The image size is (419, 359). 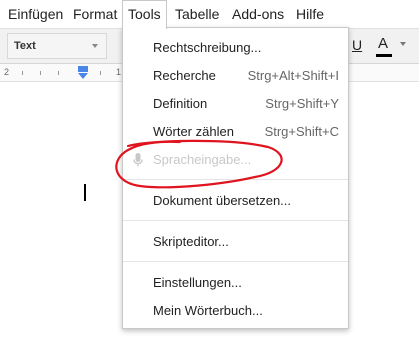 I want to click on menu-item-shortcut: Strg+Shift+Y, so click(x=302, y=103).